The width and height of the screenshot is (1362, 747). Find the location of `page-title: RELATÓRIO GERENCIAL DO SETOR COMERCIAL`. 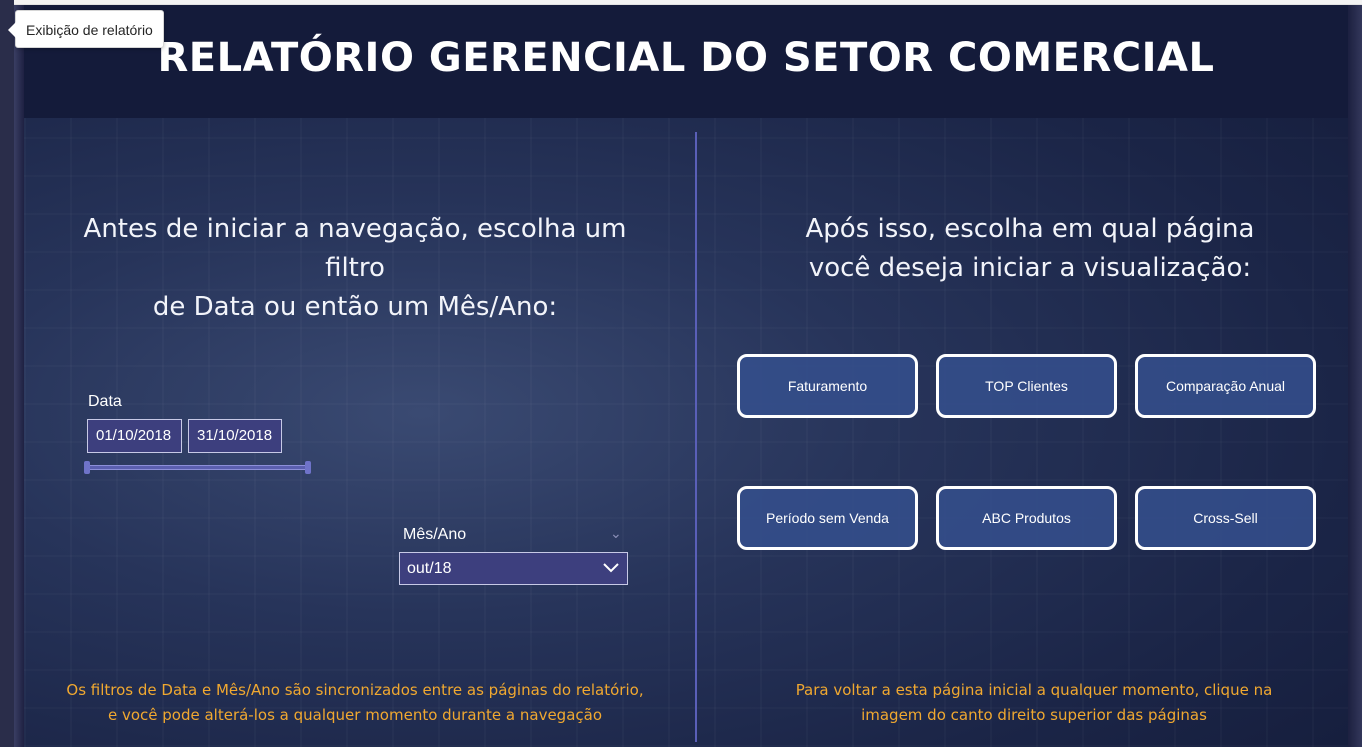

page-title: RELATÓRIO GERENCIAL DO SETOR COMERCIAL is located at coordinates (686, 58).